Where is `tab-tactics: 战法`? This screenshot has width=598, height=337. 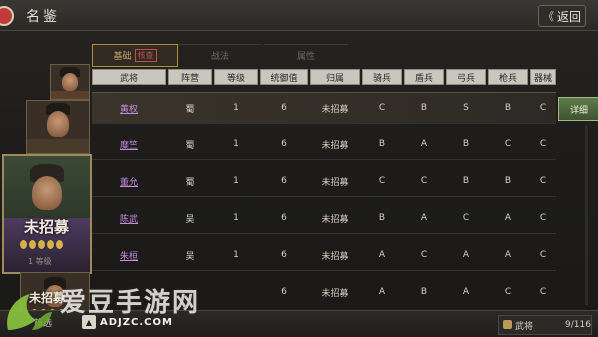 tab-tactics: 战法 is located at coordinates (220, 55).